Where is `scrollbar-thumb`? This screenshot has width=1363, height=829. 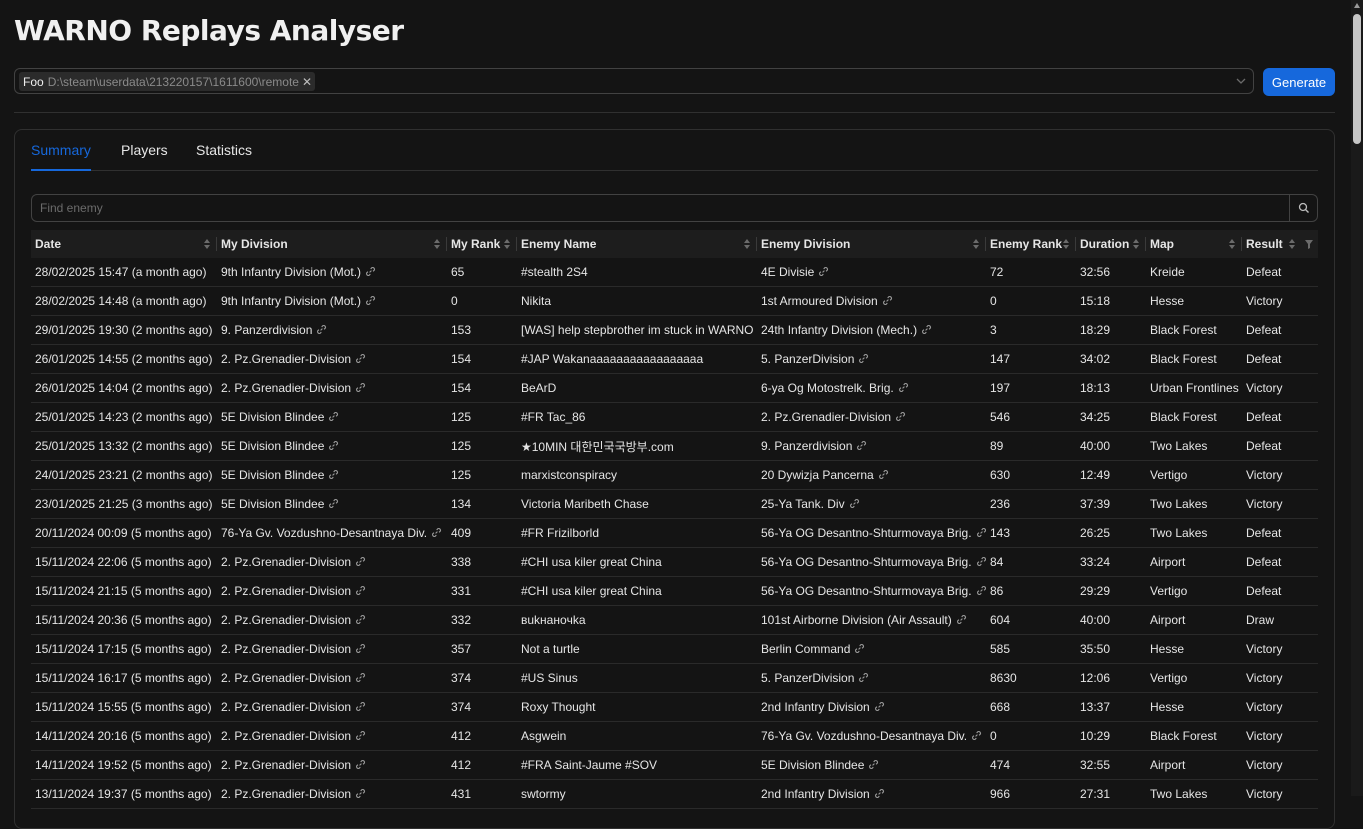 scrollbar-thumb is located at coordinates (1357, 79).